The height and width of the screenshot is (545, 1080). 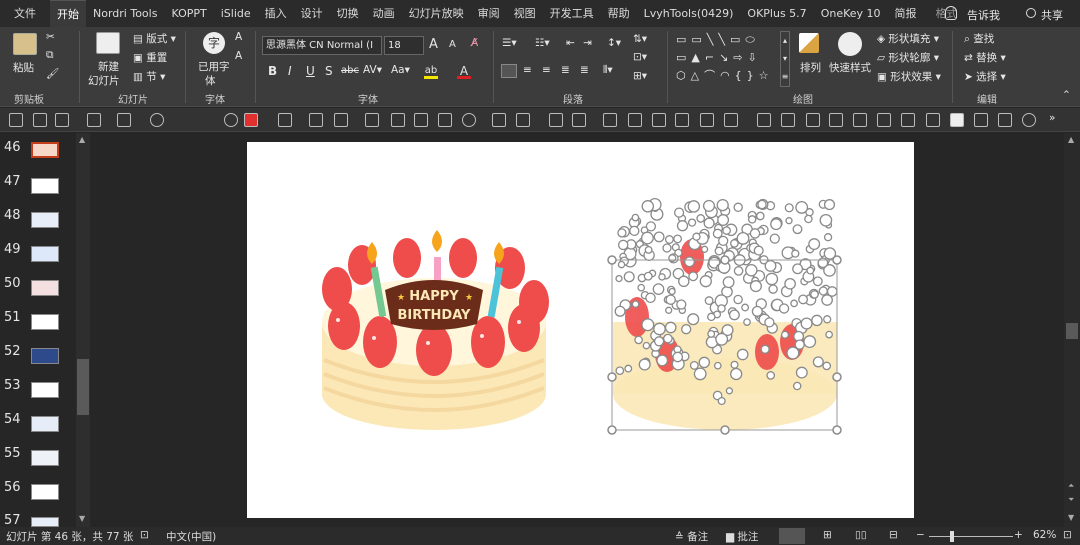 What do you see at coordinates (546, 70) in the screenshot?
I see `align-right-button: ≡` at bounding box center [546, 70].